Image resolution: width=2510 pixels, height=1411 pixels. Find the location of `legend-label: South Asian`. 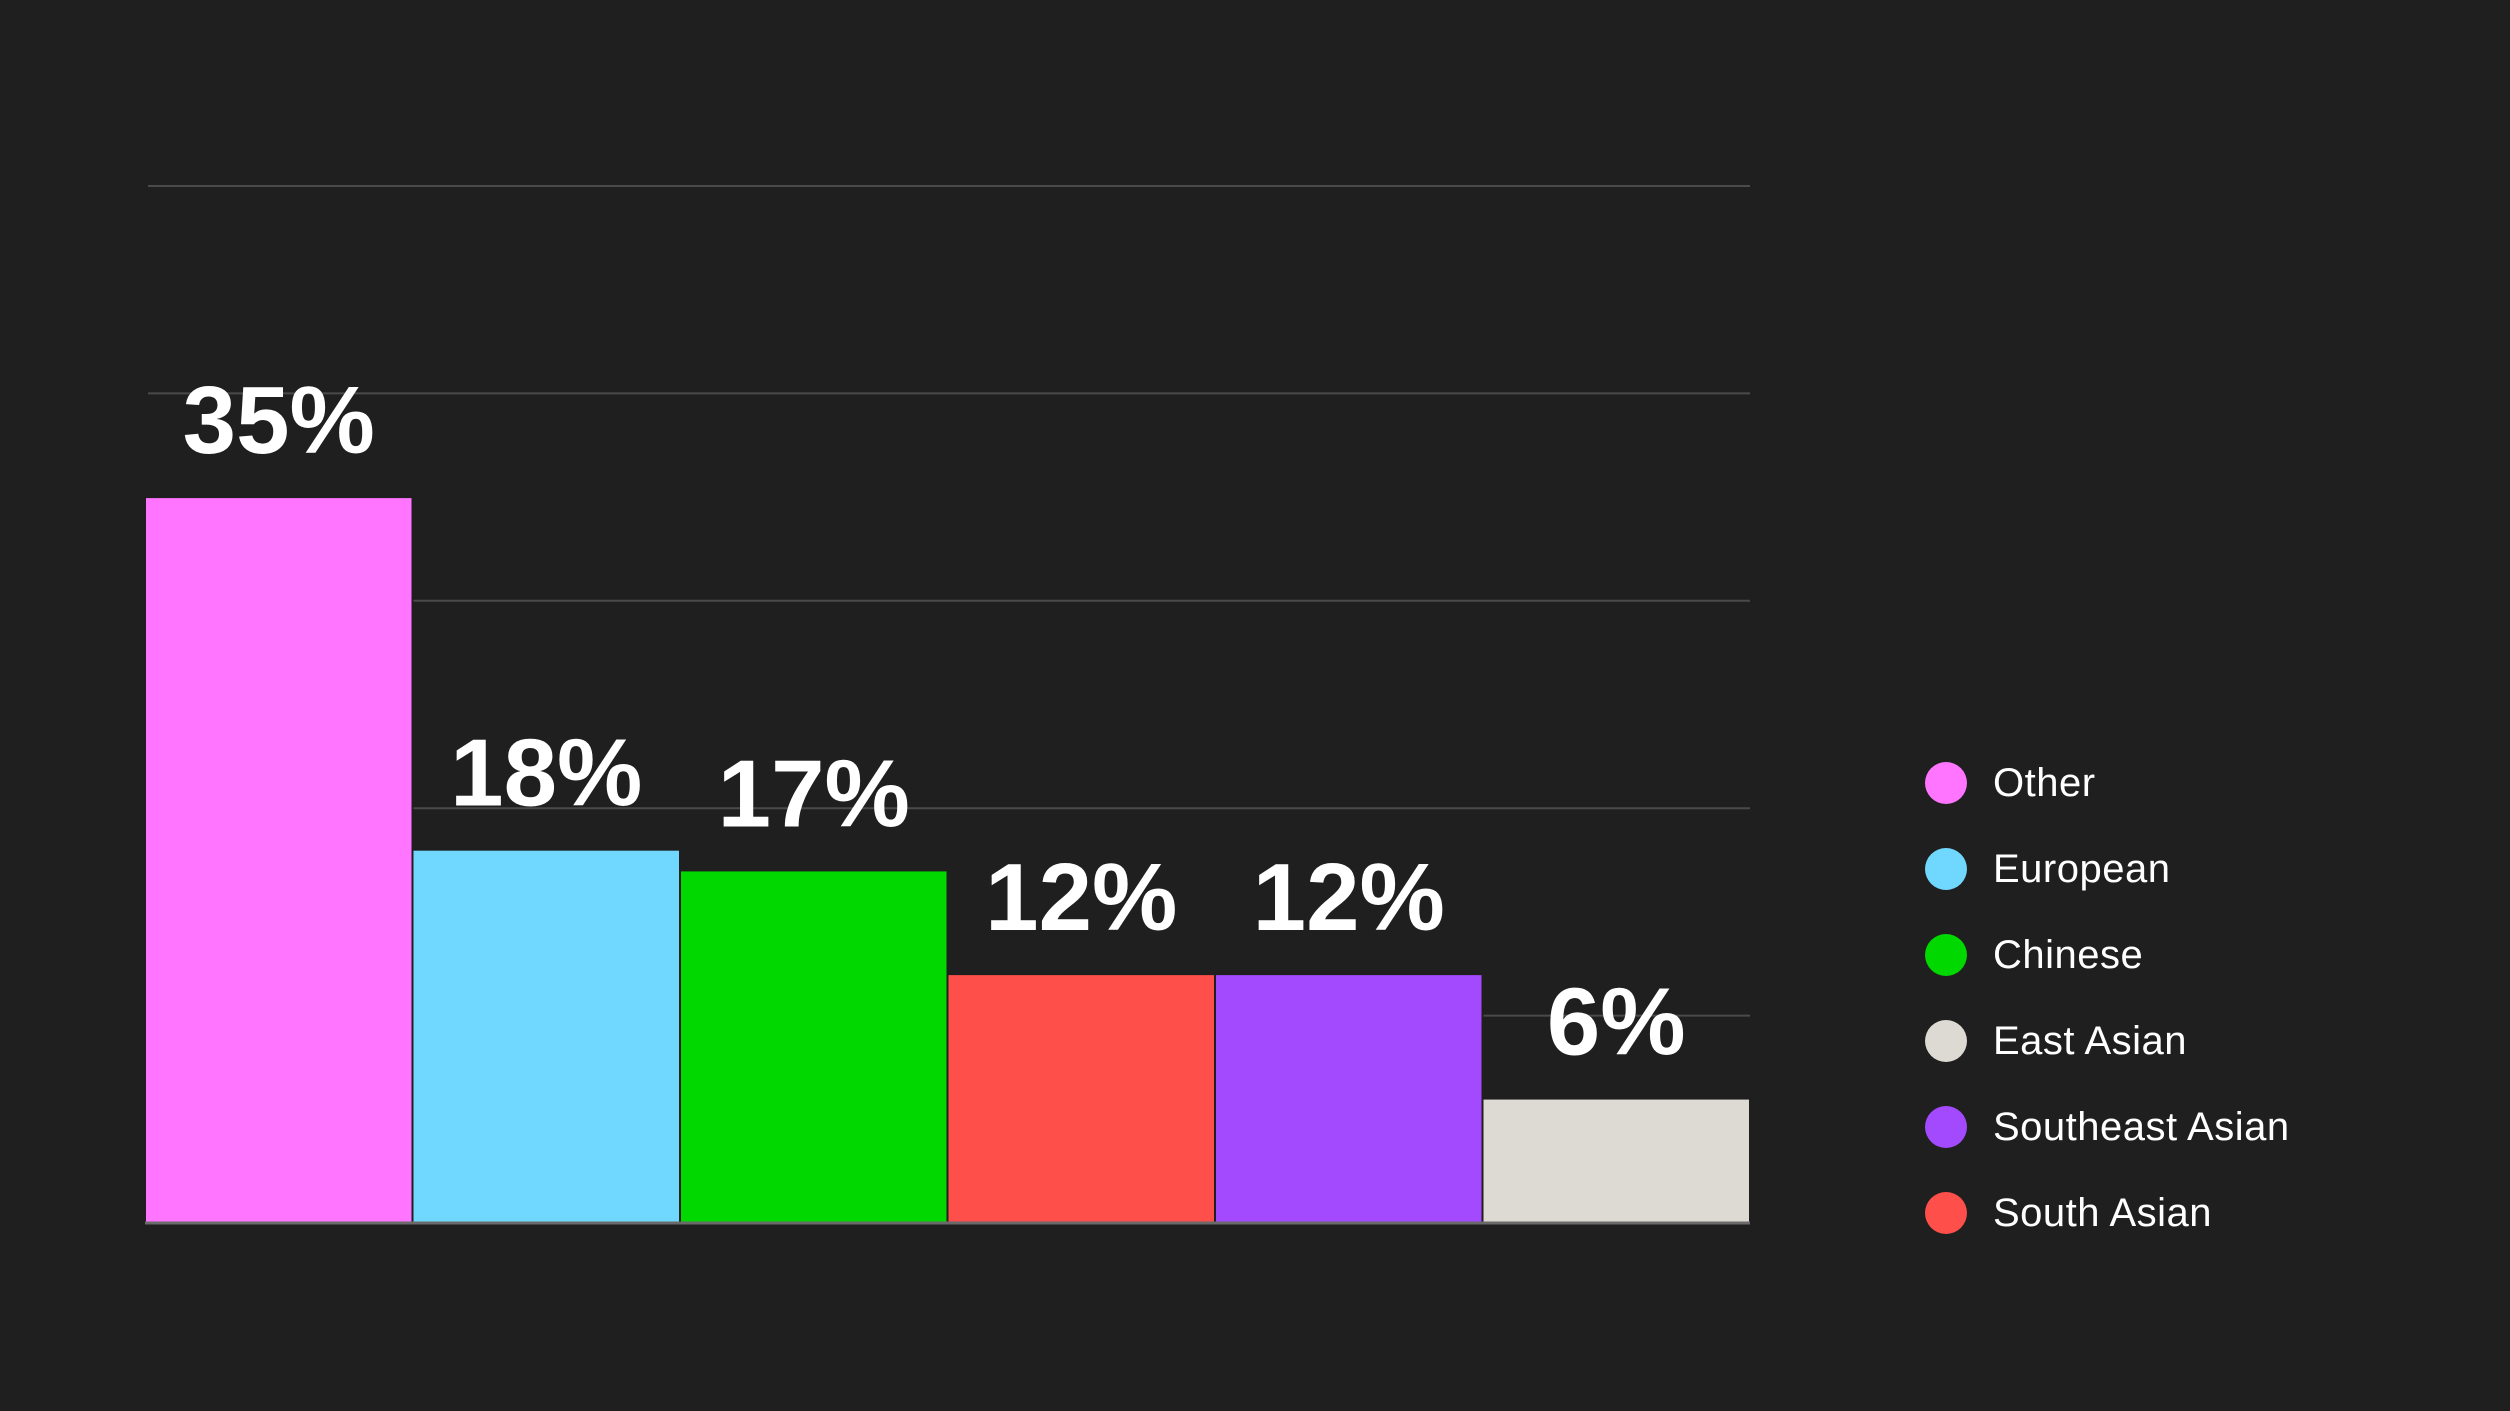

legend-label: South Asian is located at coordinates (2102, 1212).